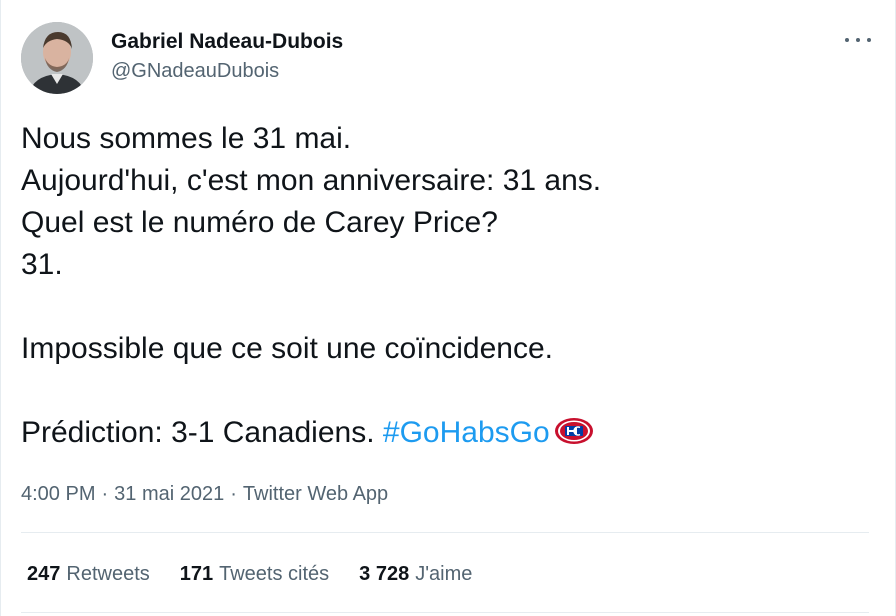  What do you see at coordinates (227, 56) in the screenshot?
I see `author-info: Gabriel Nadeau-Dubois @GNadeauDubois` at bounding box center [227, 56].